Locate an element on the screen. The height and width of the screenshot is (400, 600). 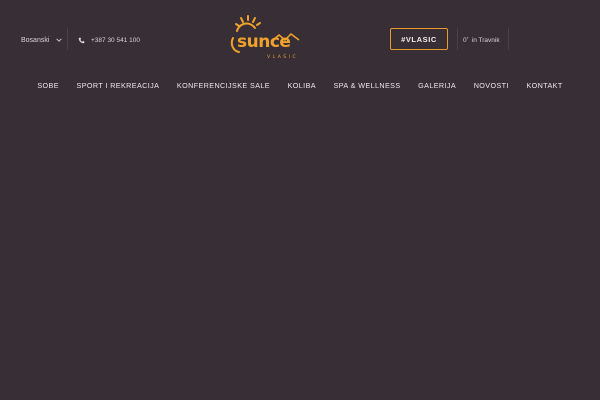
language-selector: Bosanski is located at coordinates (42, 40).